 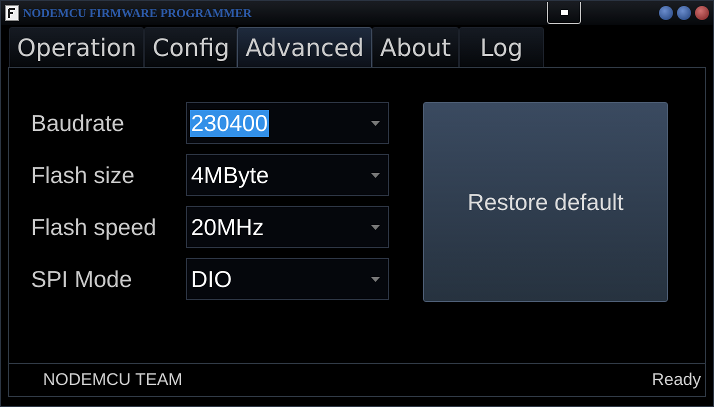 I want to click on dropdown-value: 230400, so click(x=229, y=123).